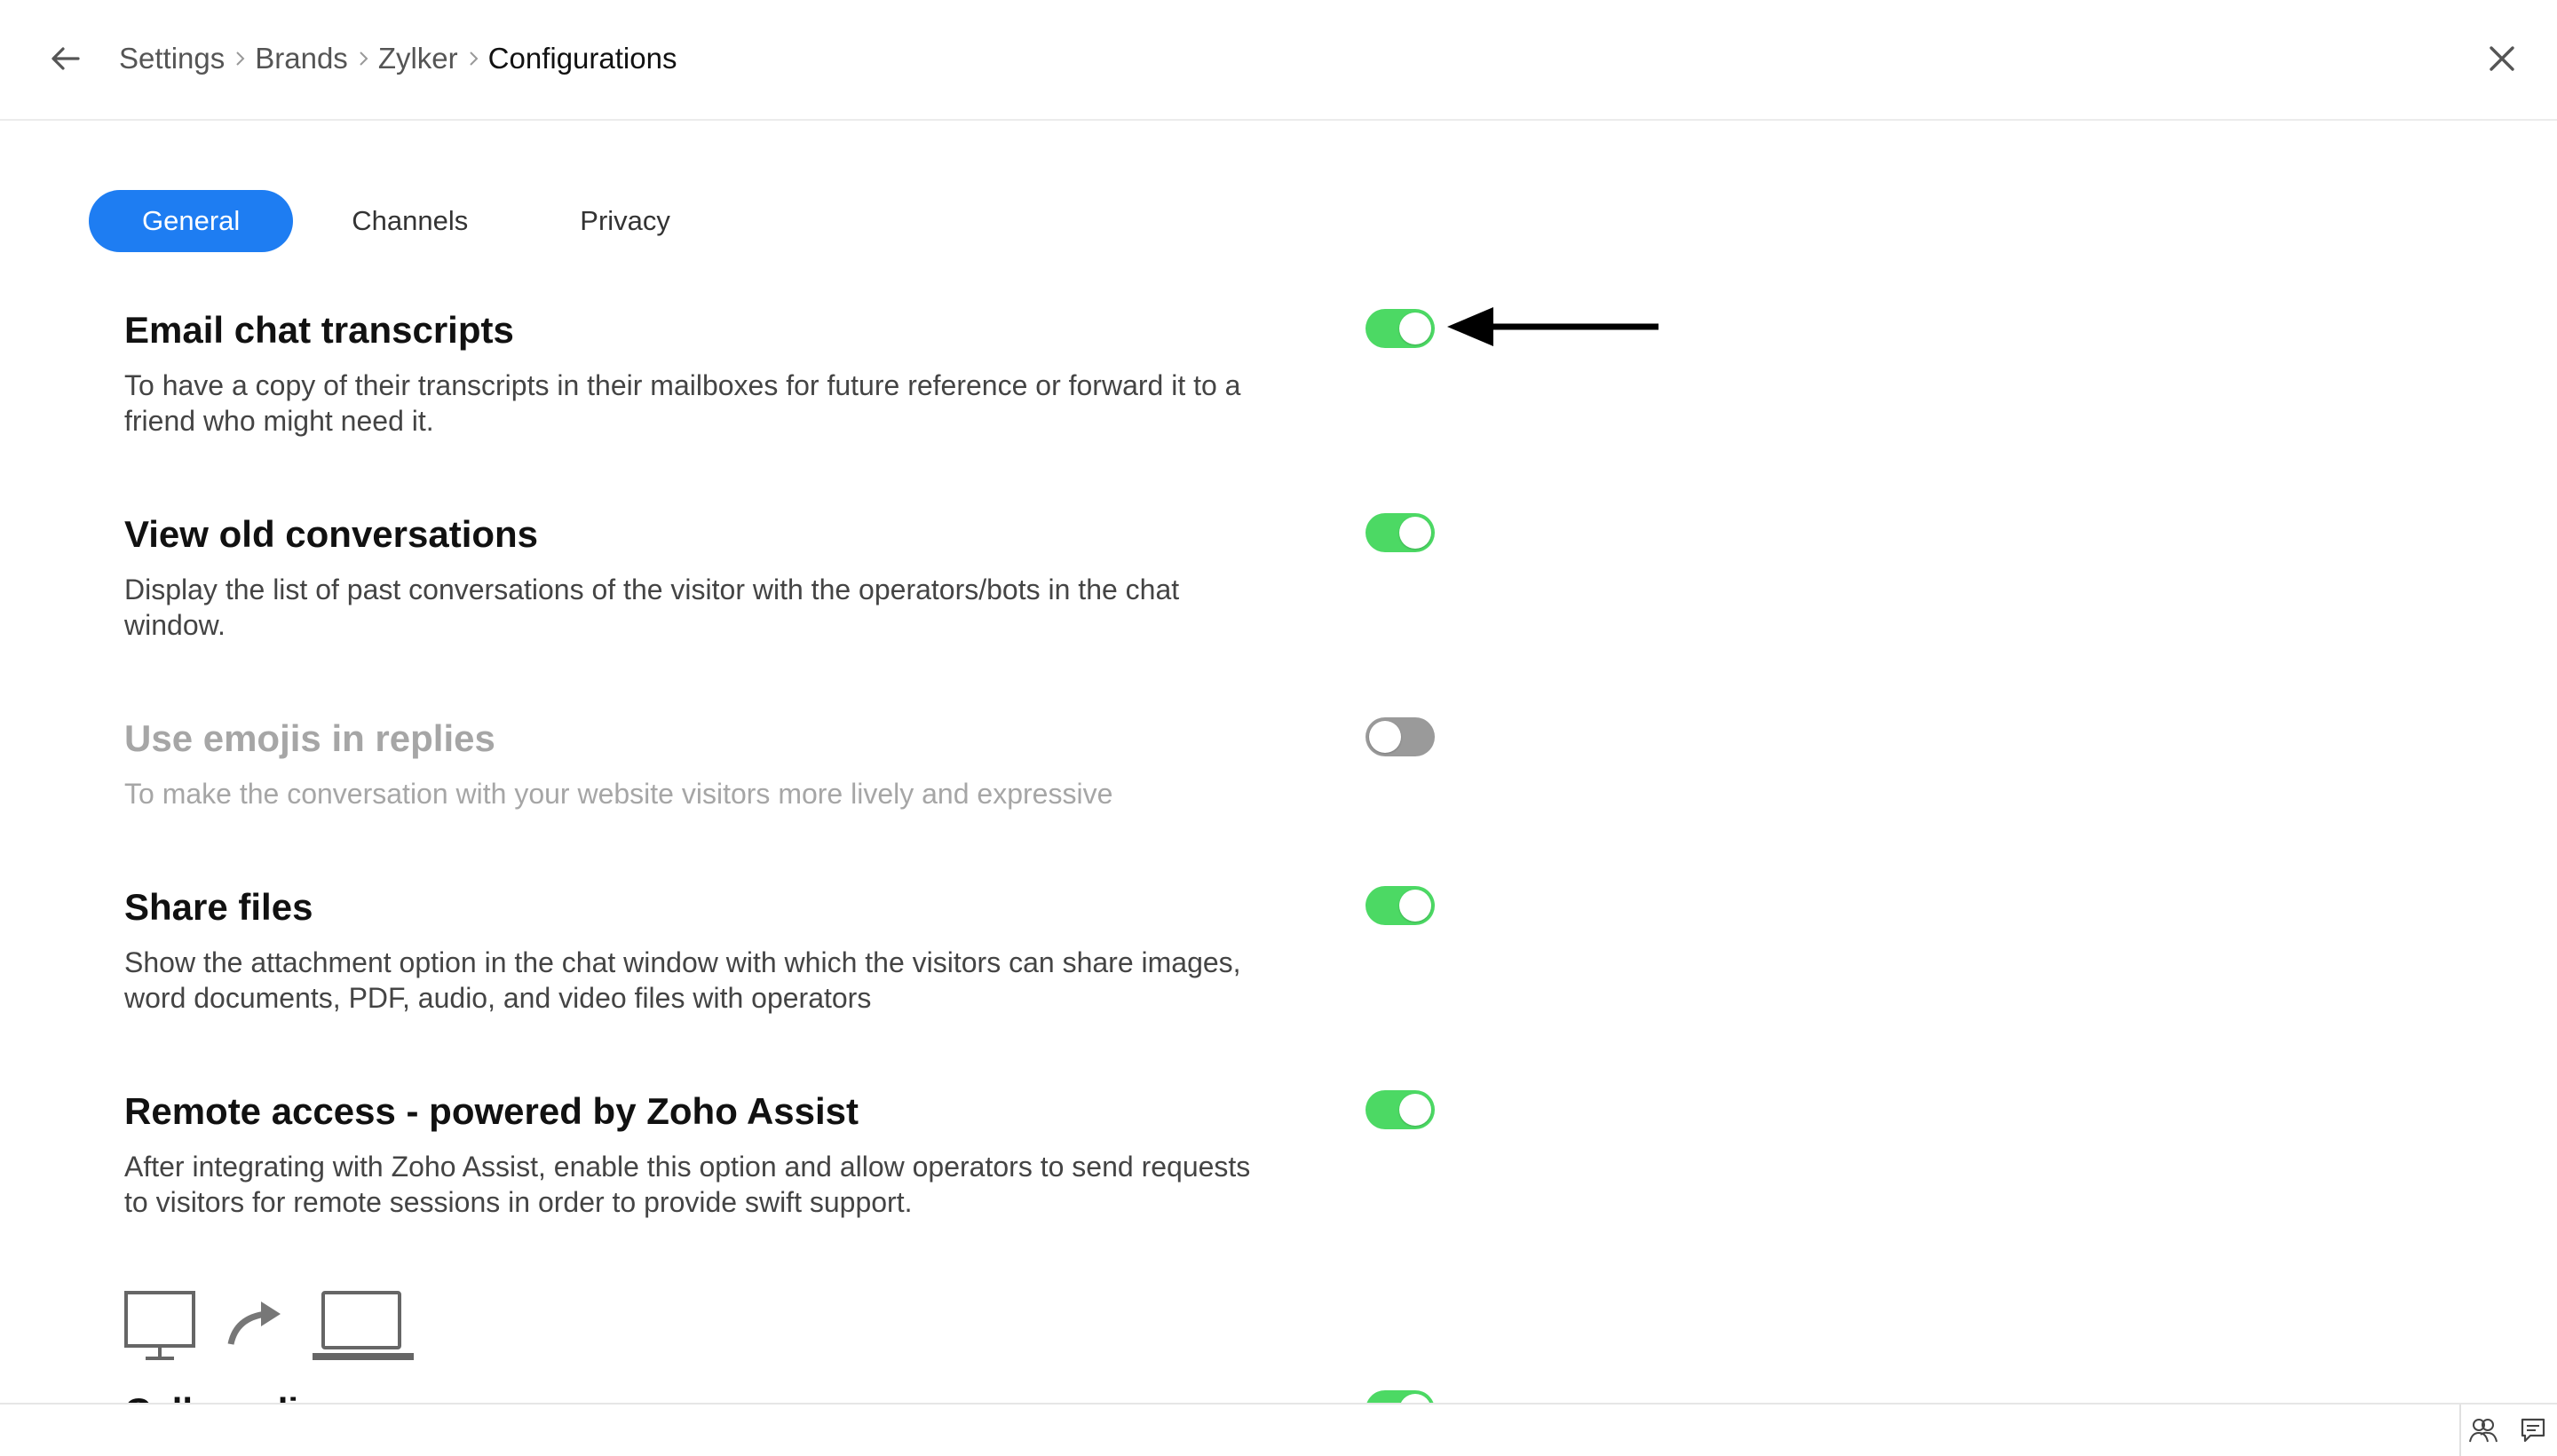 Image resolution: width=2557 pixels, height=1456 pixels. Describe the element at coordinates (491, 1111) in the screenshot. I see `setting-title: Remote access - powered by Zoho Assist` at that location.